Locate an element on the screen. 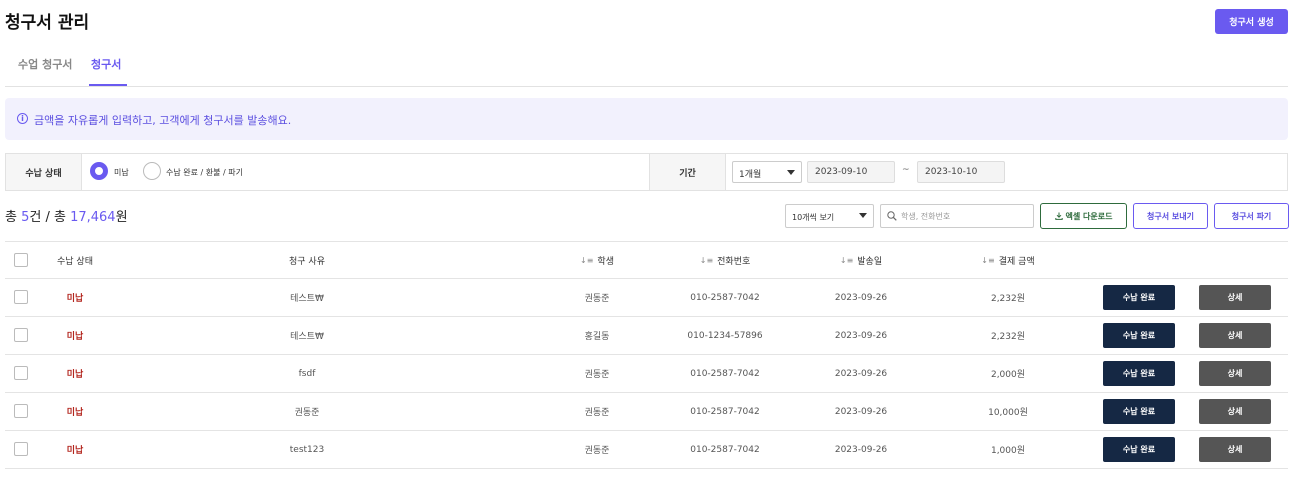 The image size is (1295, 482). info-icon: i is located at coordinates (22, 118).